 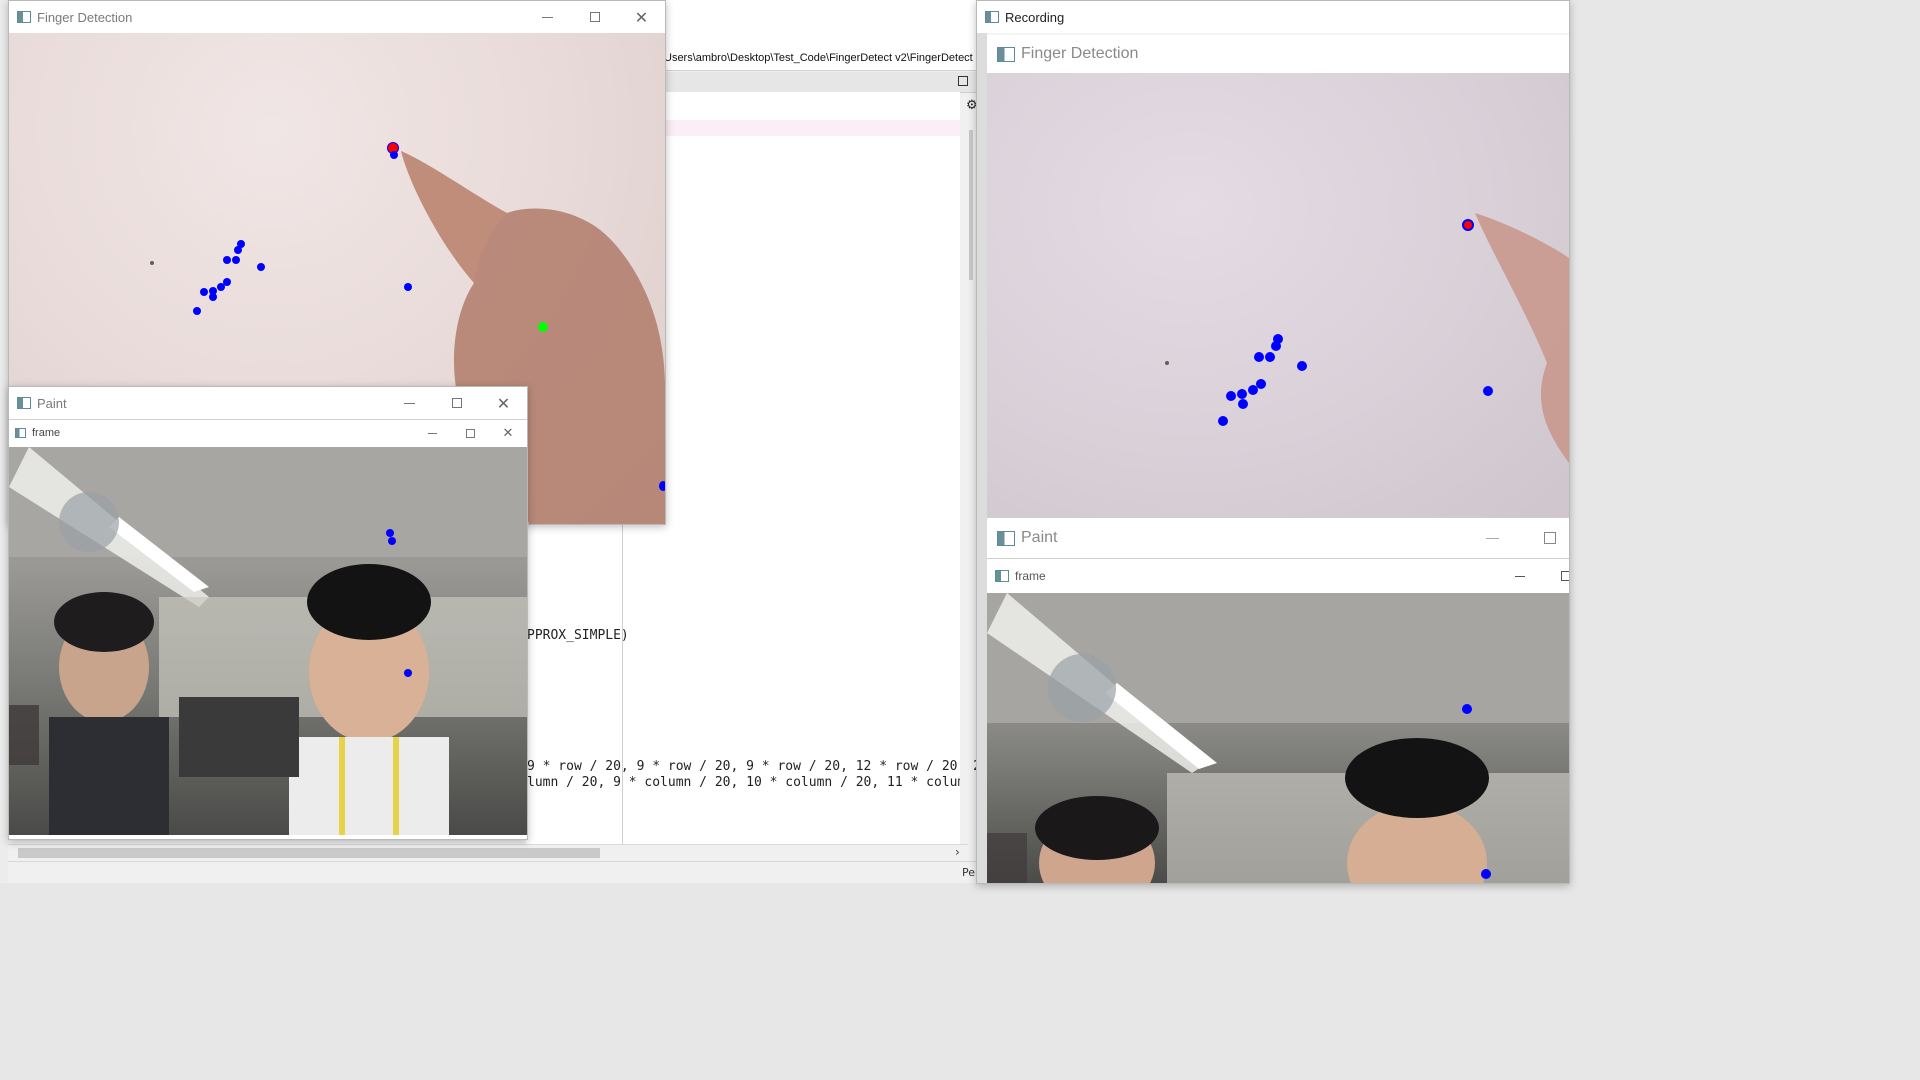 I want to click on horizontal-scrollbar: ‹ ›, so click(x=484, y=852).